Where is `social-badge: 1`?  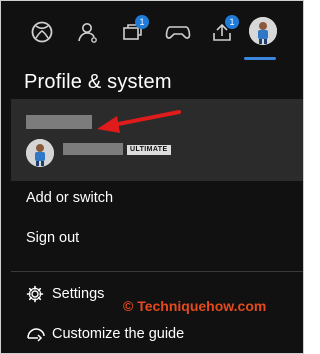
social-badge: 1 is located at coordinates (142, 22).